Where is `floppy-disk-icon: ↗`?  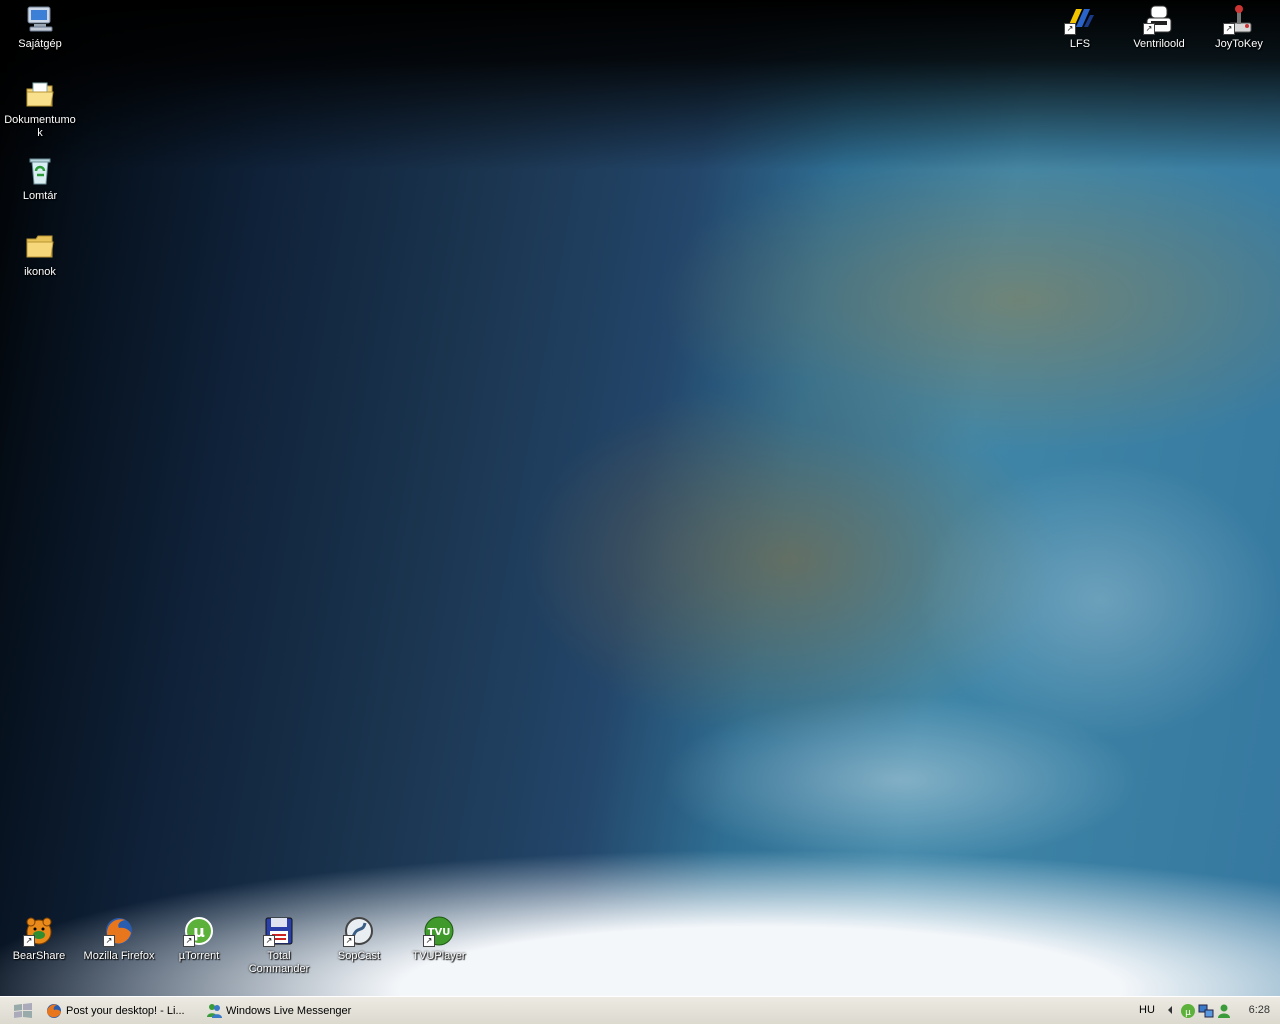 floppy-disk-icon: ↗ is located at coordinates (279, 931).